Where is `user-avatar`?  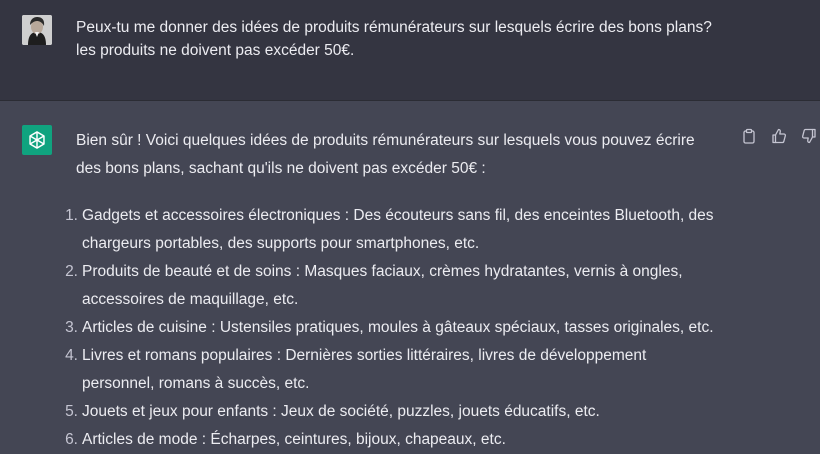 user-avatar is located at coordinates (37, 30).